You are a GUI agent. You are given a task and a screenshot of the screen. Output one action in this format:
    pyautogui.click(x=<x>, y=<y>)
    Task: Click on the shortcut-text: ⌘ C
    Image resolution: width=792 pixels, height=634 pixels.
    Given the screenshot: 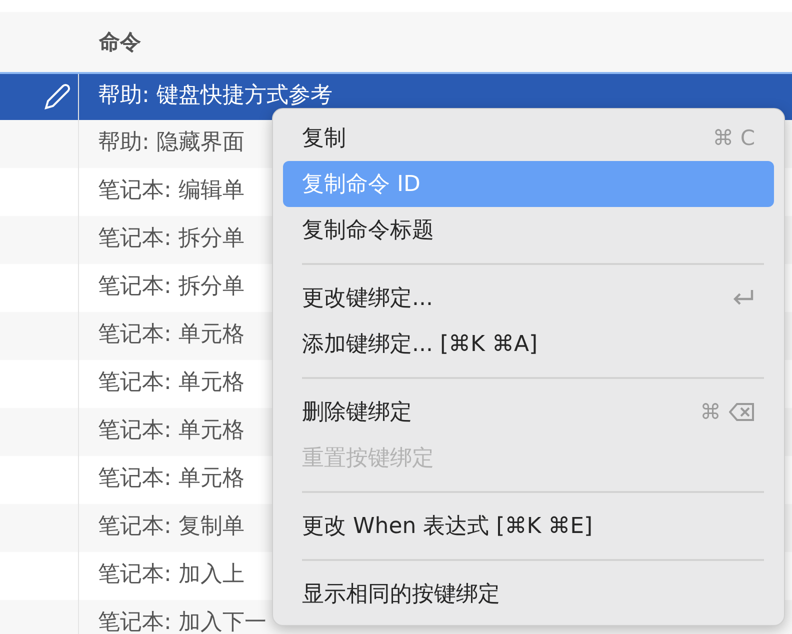 What is the action you would take?
    pyautogui.click(x=733, y=138)
    